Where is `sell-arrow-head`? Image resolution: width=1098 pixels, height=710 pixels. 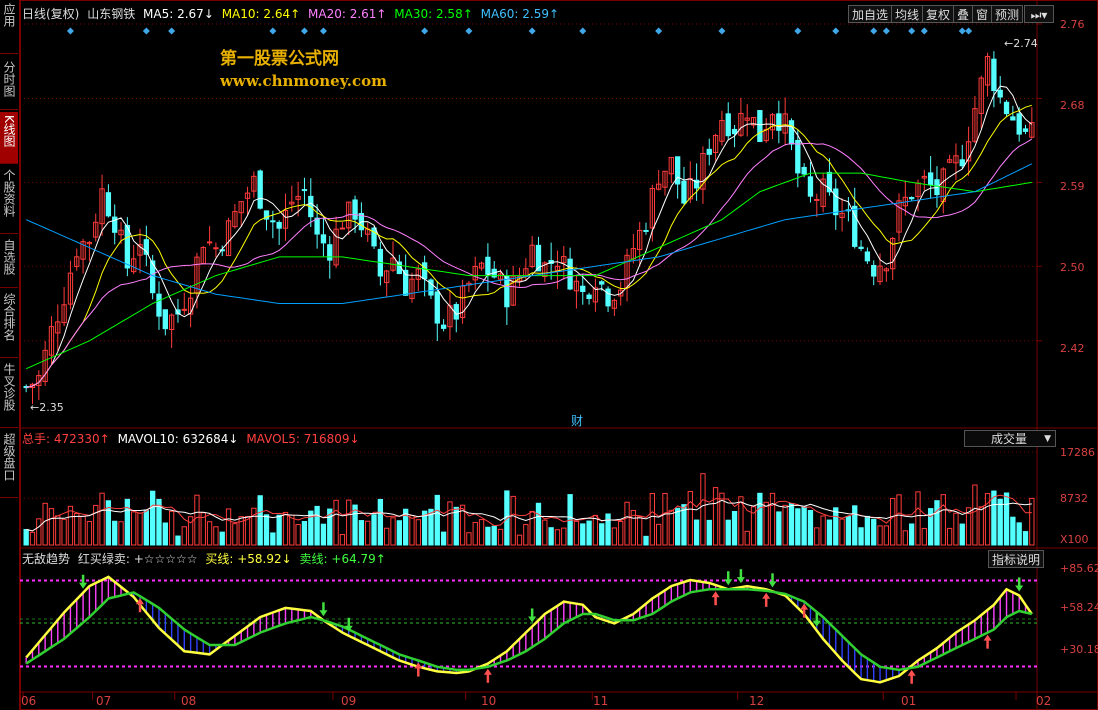 sell-arrow-head is located at coordinates (83, 585).